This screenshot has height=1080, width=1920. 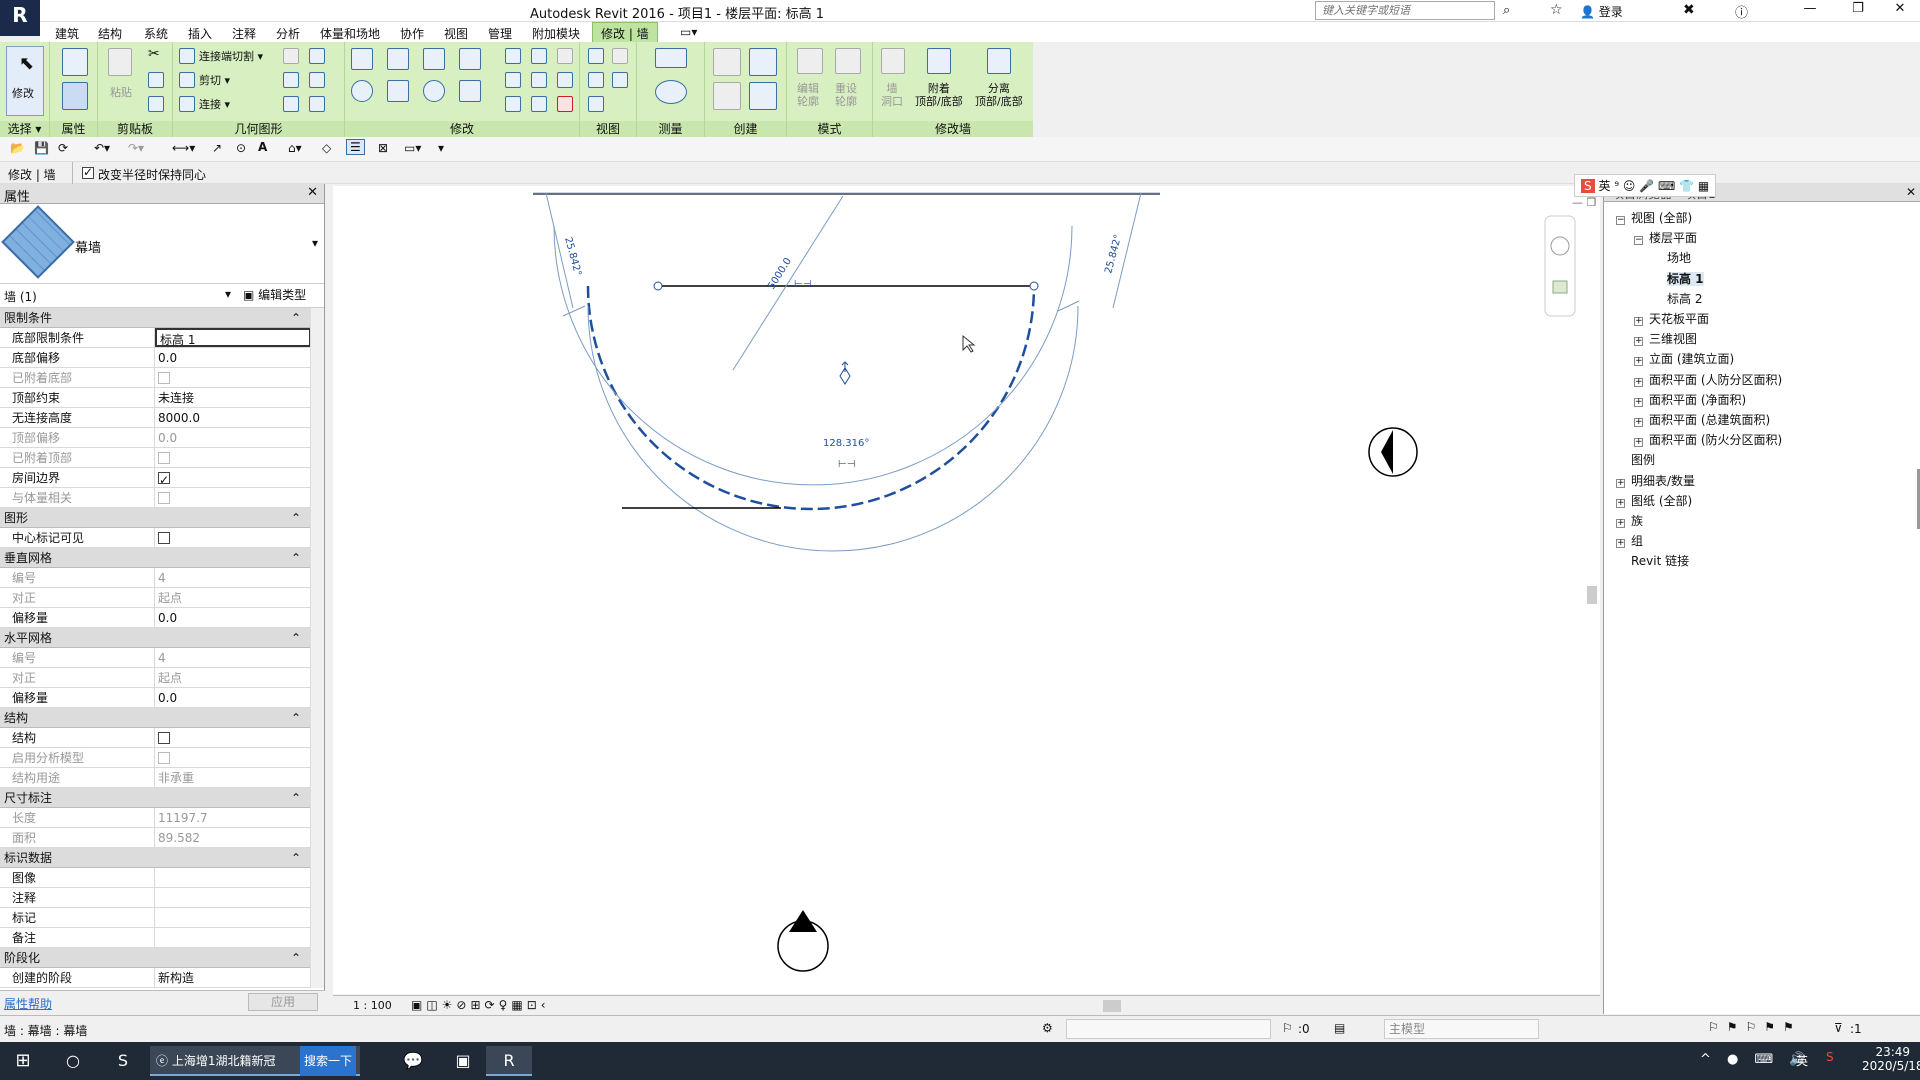 What do you see at coordinates (155, 718) in the screenshot?
I see `property-section-header: 结构` at bounding box center [155, 718].